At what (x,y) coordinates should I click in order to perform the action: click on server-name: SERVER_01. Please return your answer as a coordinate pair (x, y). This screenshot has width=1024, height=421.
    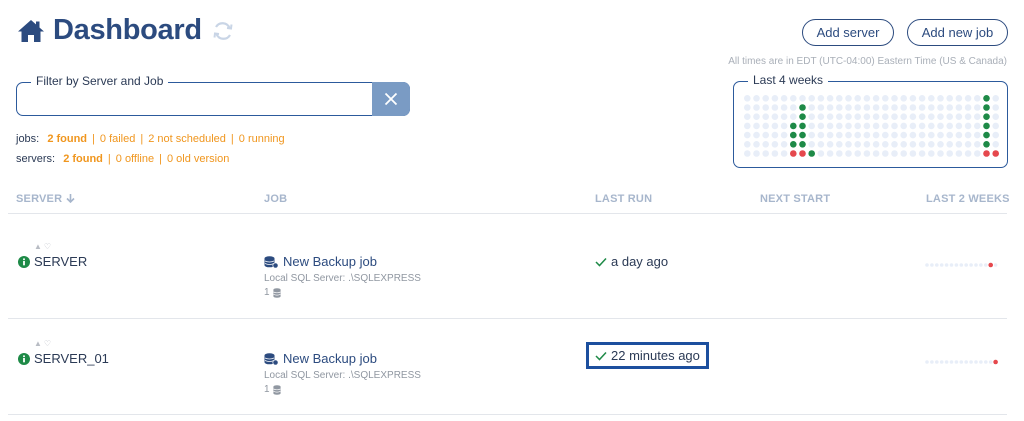
    Looking at the image, I should click on (71, 358).